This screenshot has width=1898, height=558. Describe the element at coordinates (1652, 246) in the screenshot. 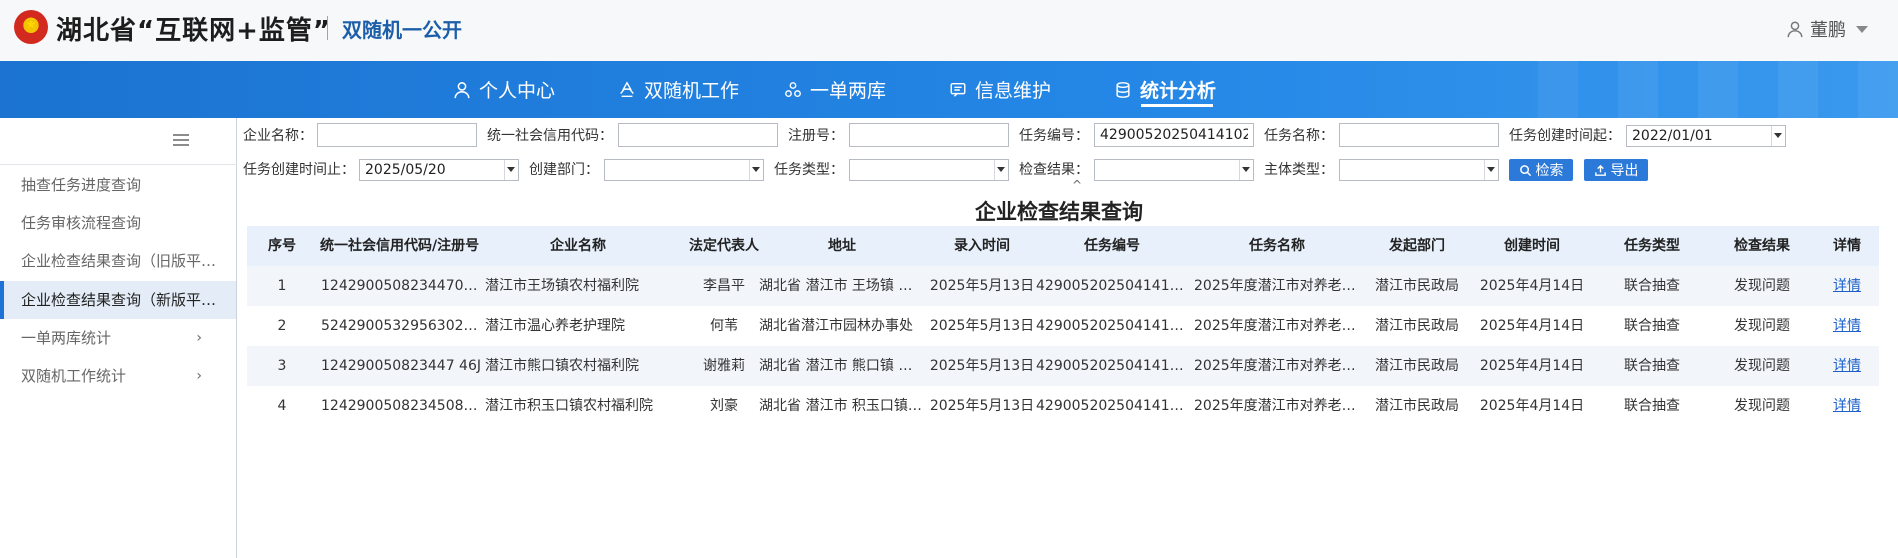

I see `column-header: 任务类型` at that location.